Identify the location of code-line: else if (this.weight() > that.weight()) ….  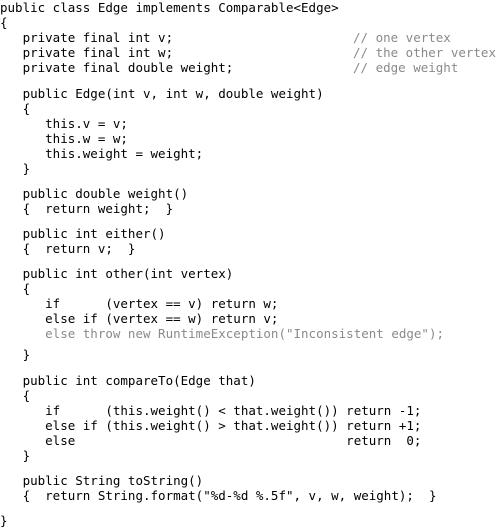
(211, 425).